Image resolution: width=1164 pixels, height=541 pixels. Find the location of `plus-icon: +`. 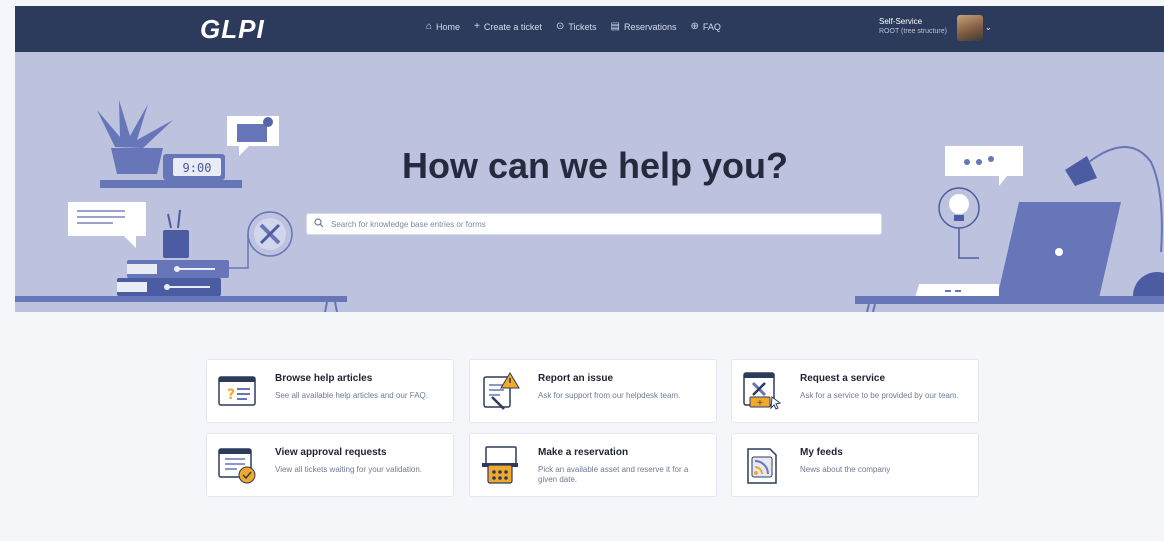

plus-icon: + is located at coordinates (477, 26).